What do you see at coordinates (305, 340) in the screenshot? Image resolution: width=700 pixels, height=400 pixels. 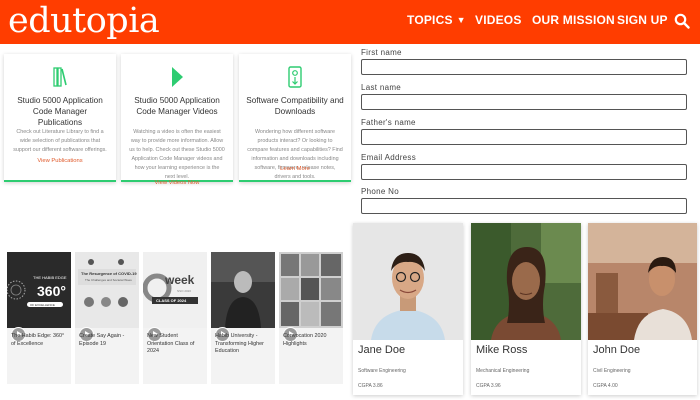 I see `video-title: Convocation 2020 Highlights` at bounding box center [305, 340].